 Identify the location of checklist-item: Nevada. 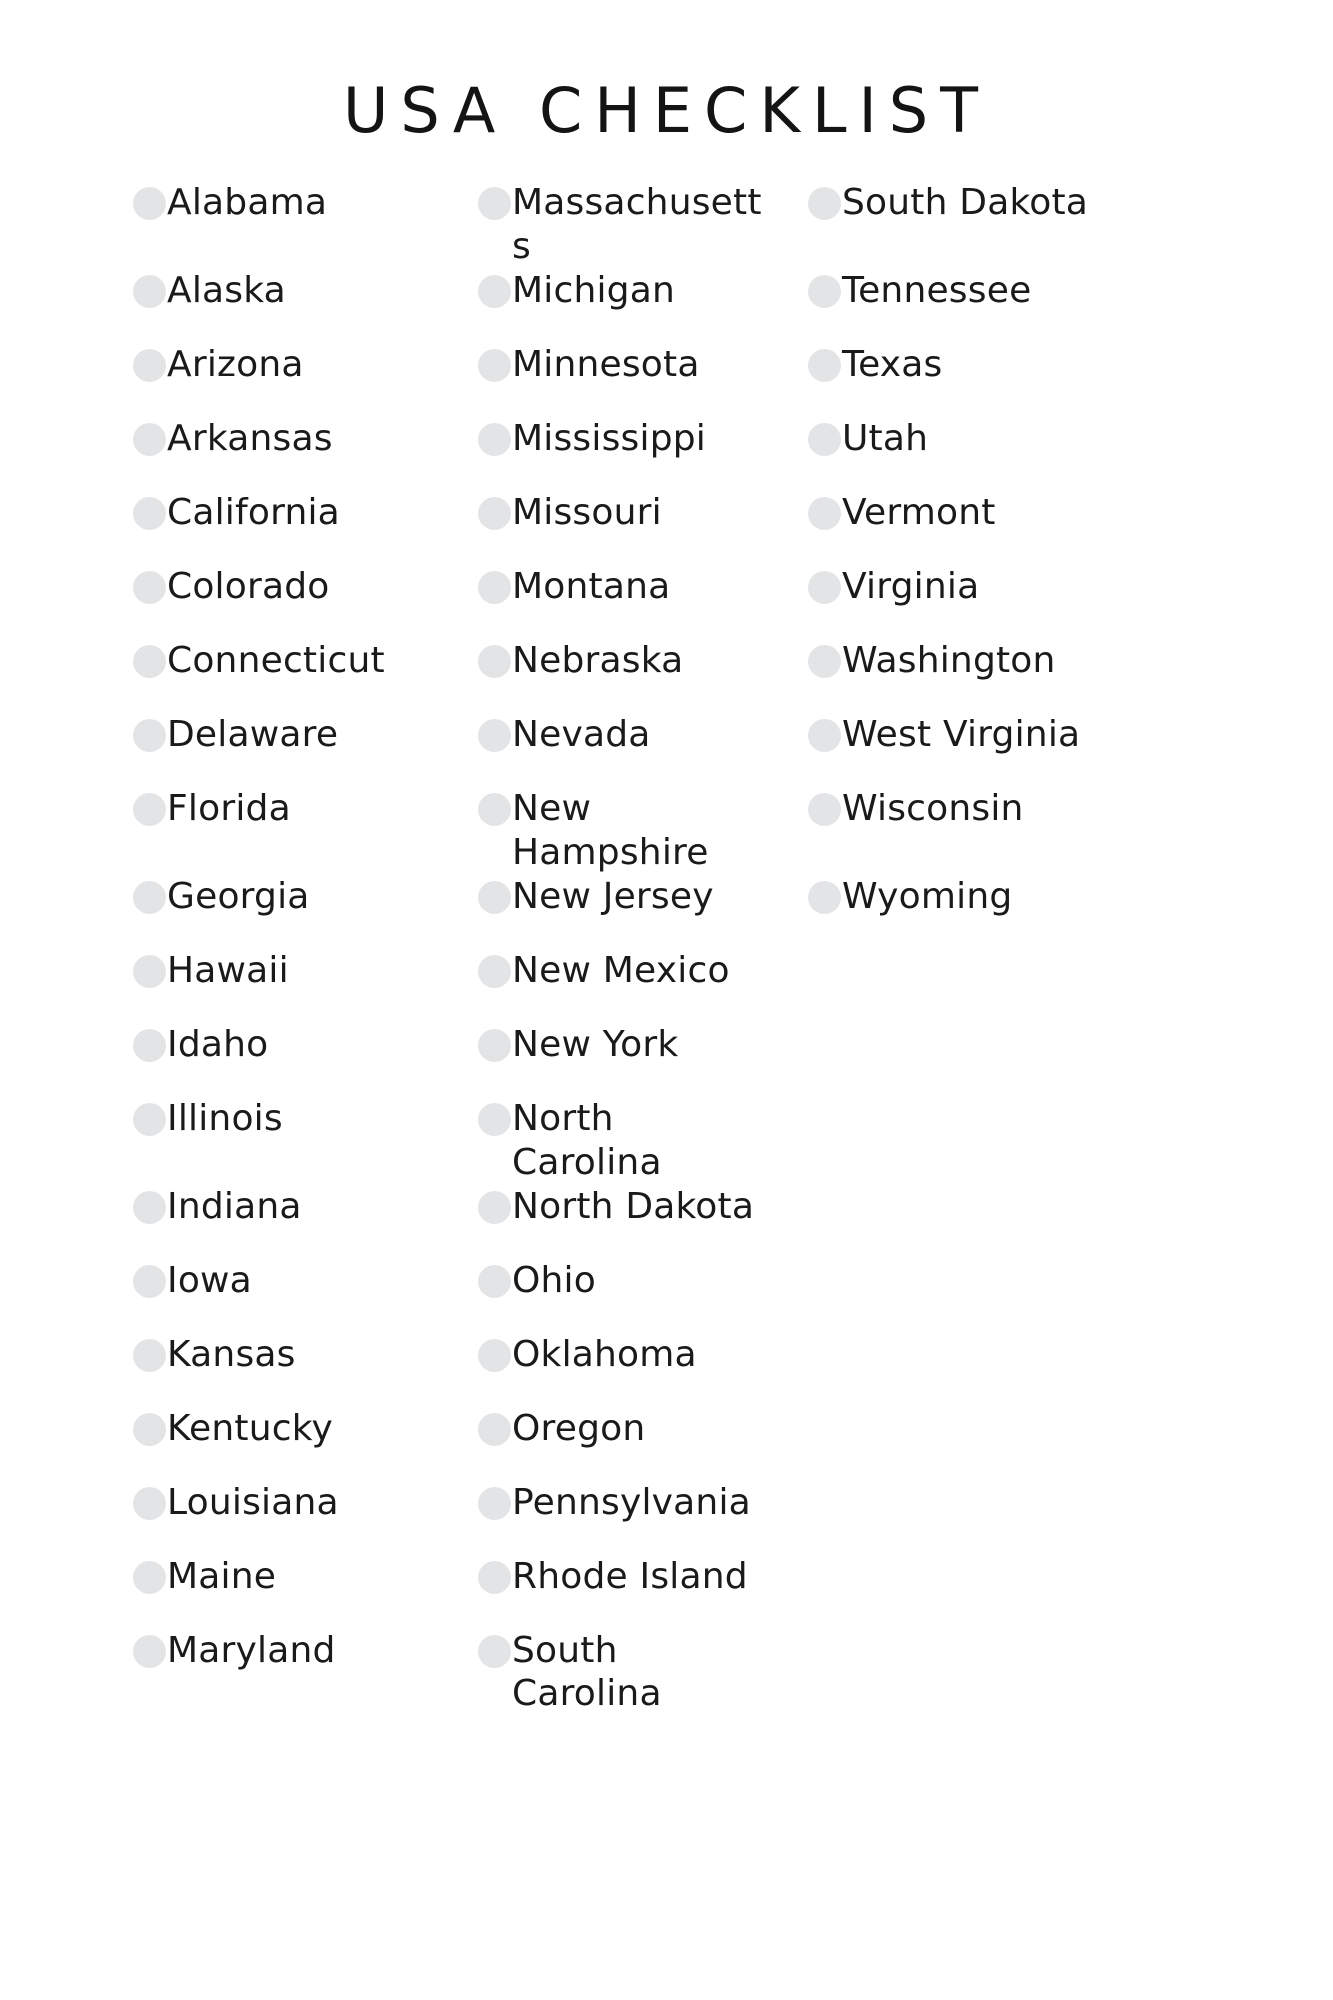
(643, 750).